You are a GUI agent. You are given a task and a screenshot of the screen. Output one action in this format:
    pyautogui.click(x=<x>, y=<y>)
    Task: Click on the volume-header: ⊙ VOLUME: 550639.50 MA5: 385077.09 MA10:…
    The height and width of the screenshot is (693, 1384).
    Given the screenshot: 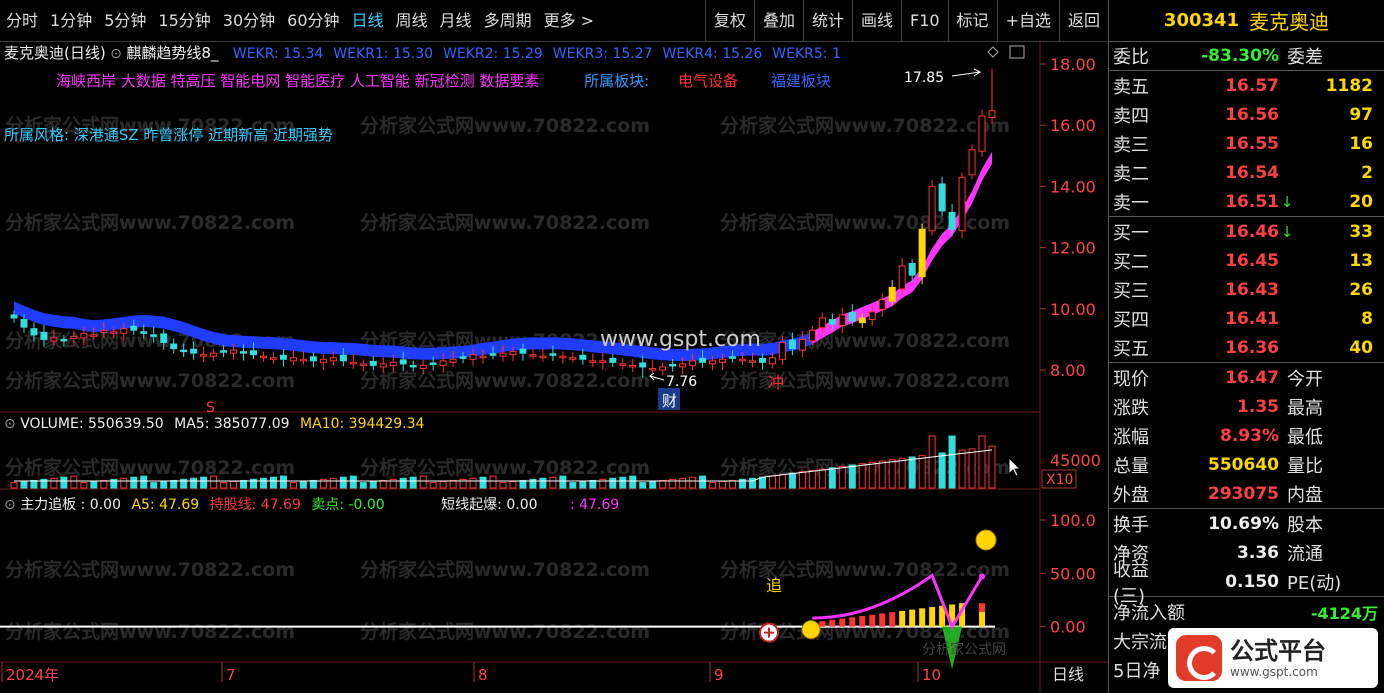 What is the action you would take?
    pyautogui.click(x=214, y=424)
    